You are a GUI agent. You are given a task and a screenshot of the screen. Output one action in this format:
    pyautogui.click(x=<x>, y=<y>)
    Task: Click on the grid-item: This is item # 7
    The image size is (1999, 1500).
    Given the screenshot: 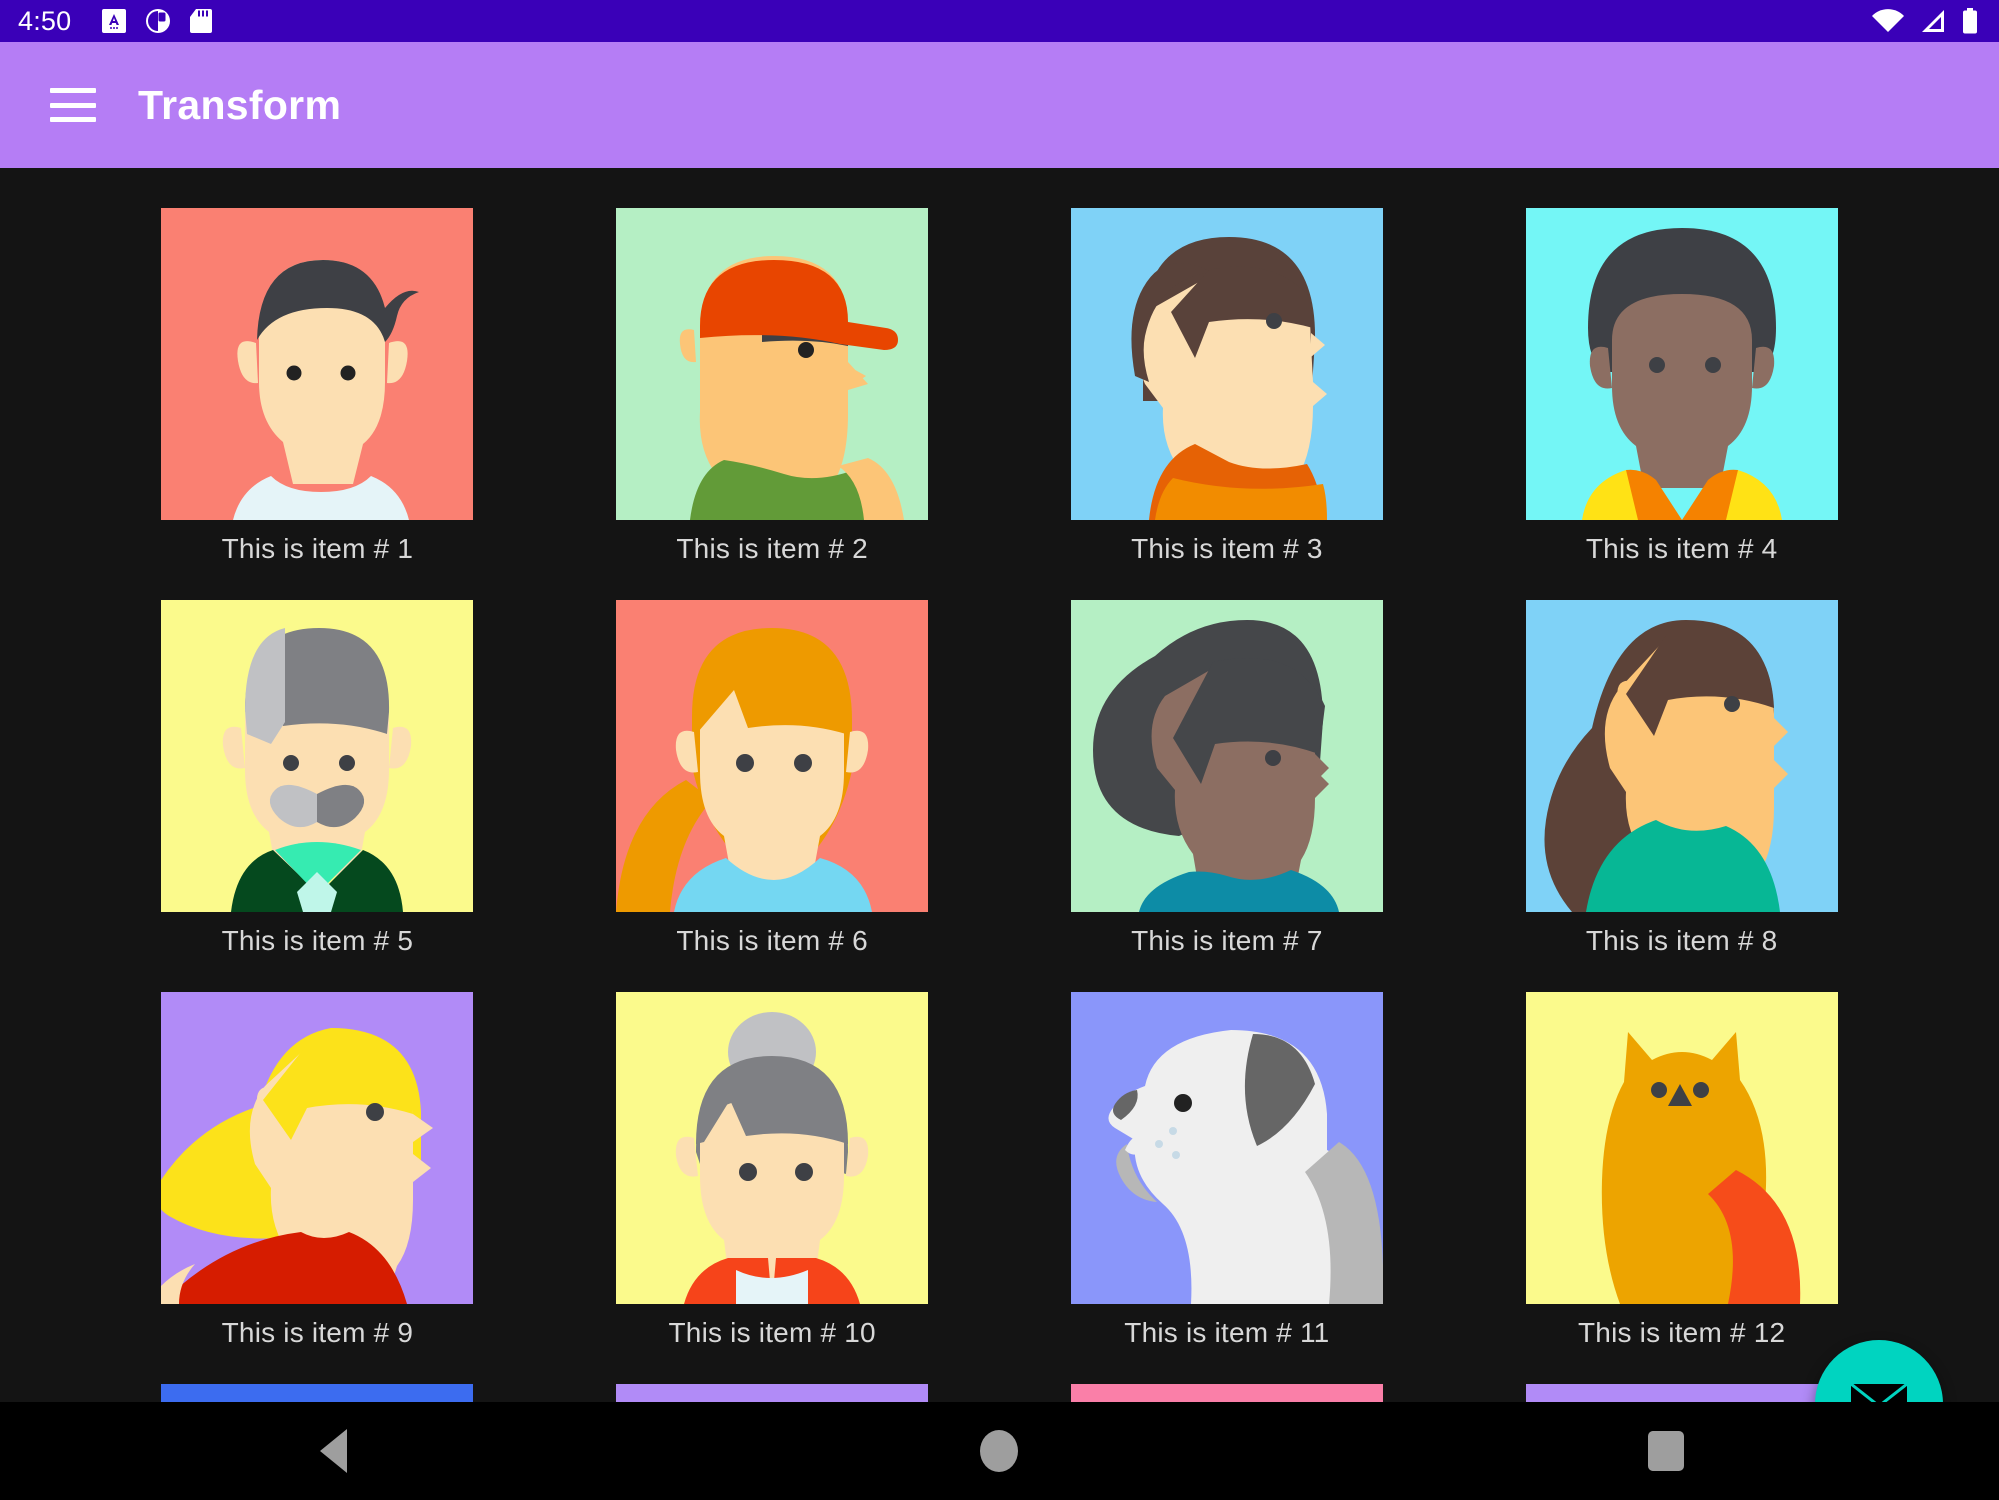 What is the action you would take?
    pyautogui.click(x=1227, y=778)
    